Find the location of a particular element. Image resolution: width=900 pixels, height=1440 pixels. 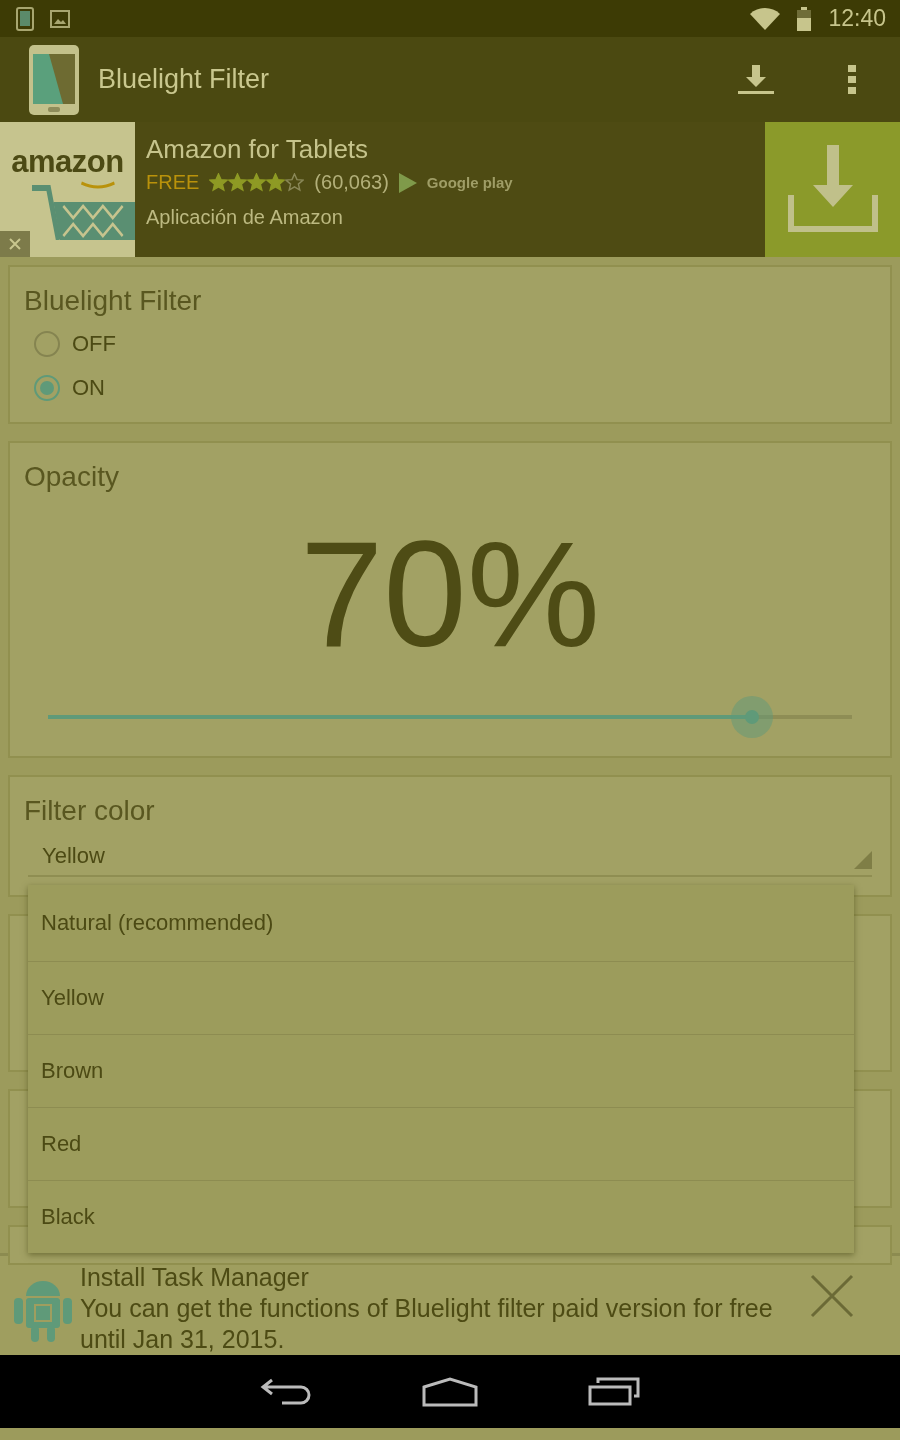

recents-icon is located at coordinates (614, 1391).